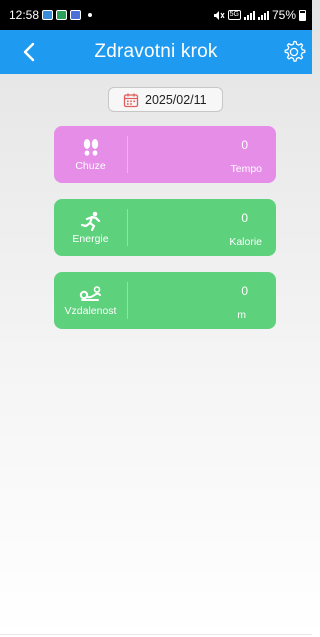  What do you see at coordinates (131, 100) in the screenshot?
I see `calendar-icon` at bounding box center [131, 100].